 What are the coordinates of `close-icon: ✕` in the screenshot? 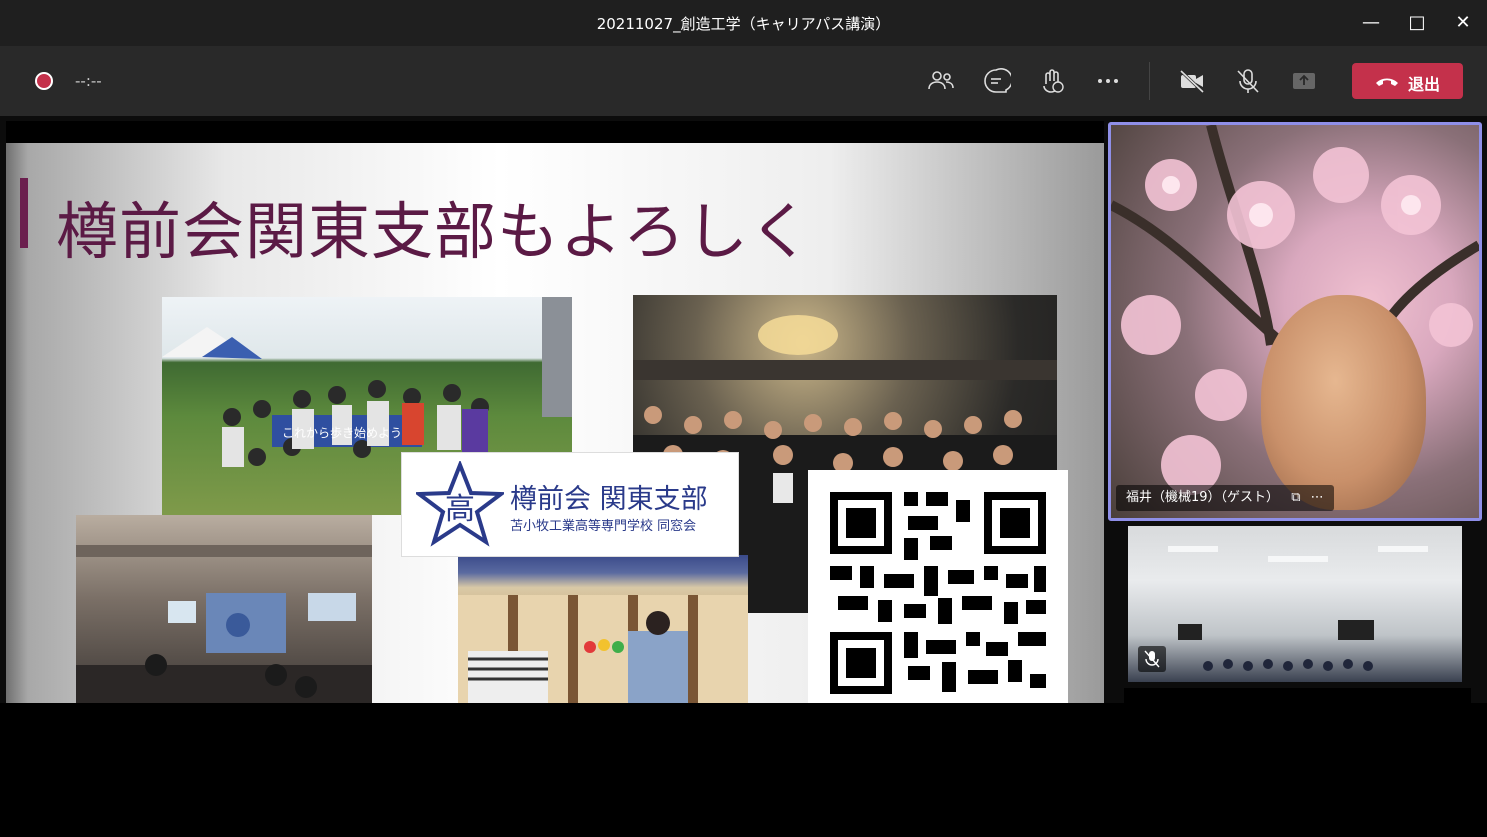 It's located at (1463, 23).